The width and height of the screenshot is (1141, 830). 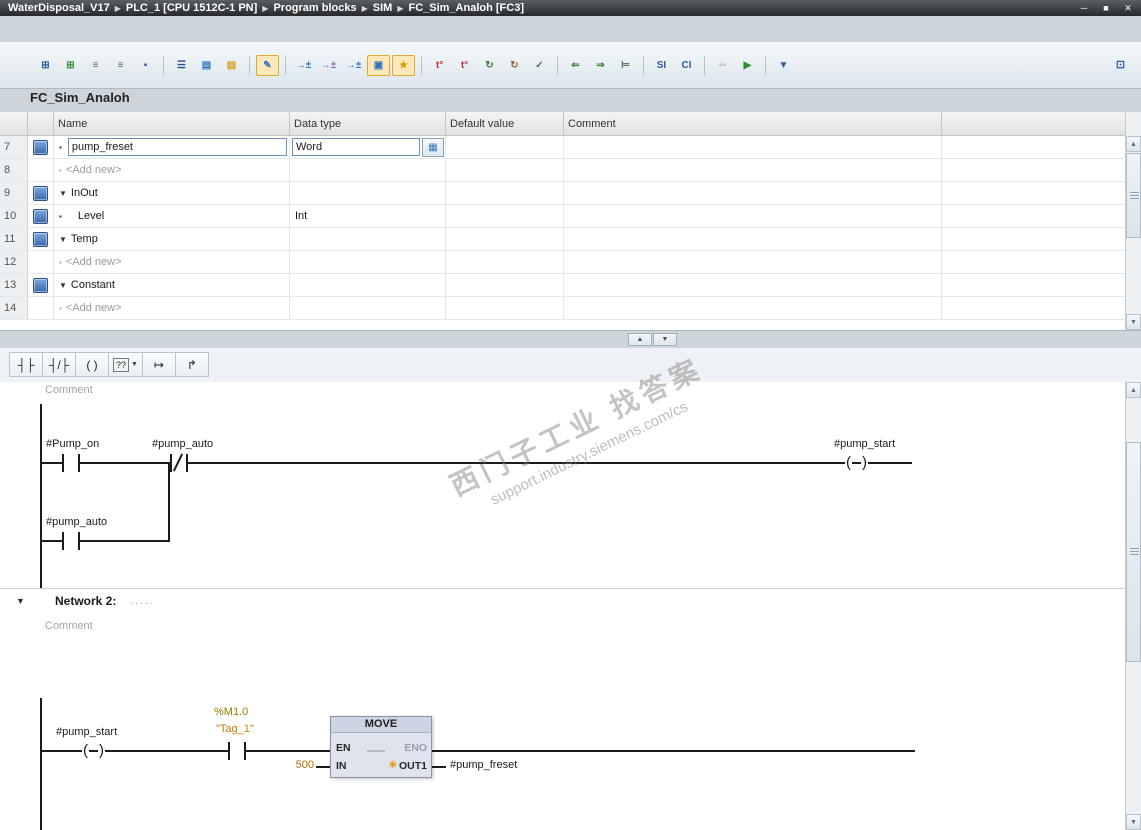 I want to click on update-interface-icon: ≡, so click(x=120, y=65).